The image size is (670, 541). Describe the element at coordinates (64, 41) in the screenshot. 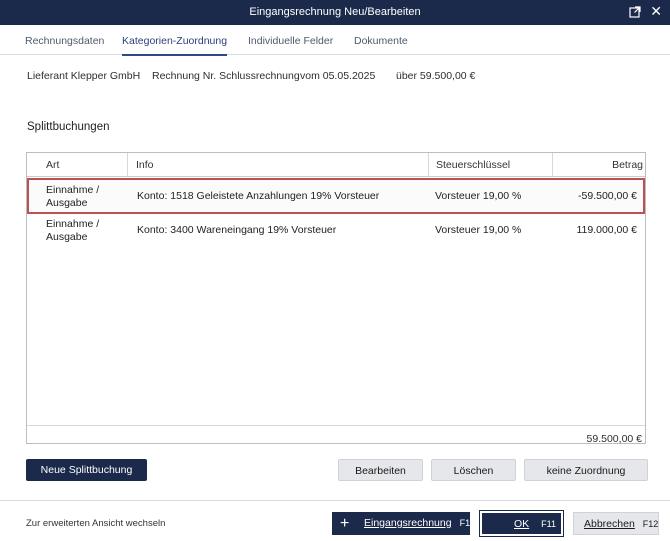

I see `tab-rechnungsdaten: Rechnungsdaten` at that location.